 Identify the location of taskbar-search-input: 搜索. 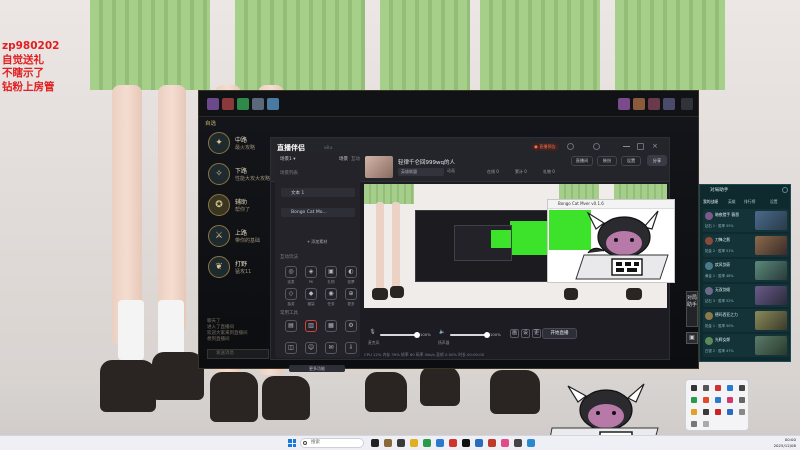
(332, 443).